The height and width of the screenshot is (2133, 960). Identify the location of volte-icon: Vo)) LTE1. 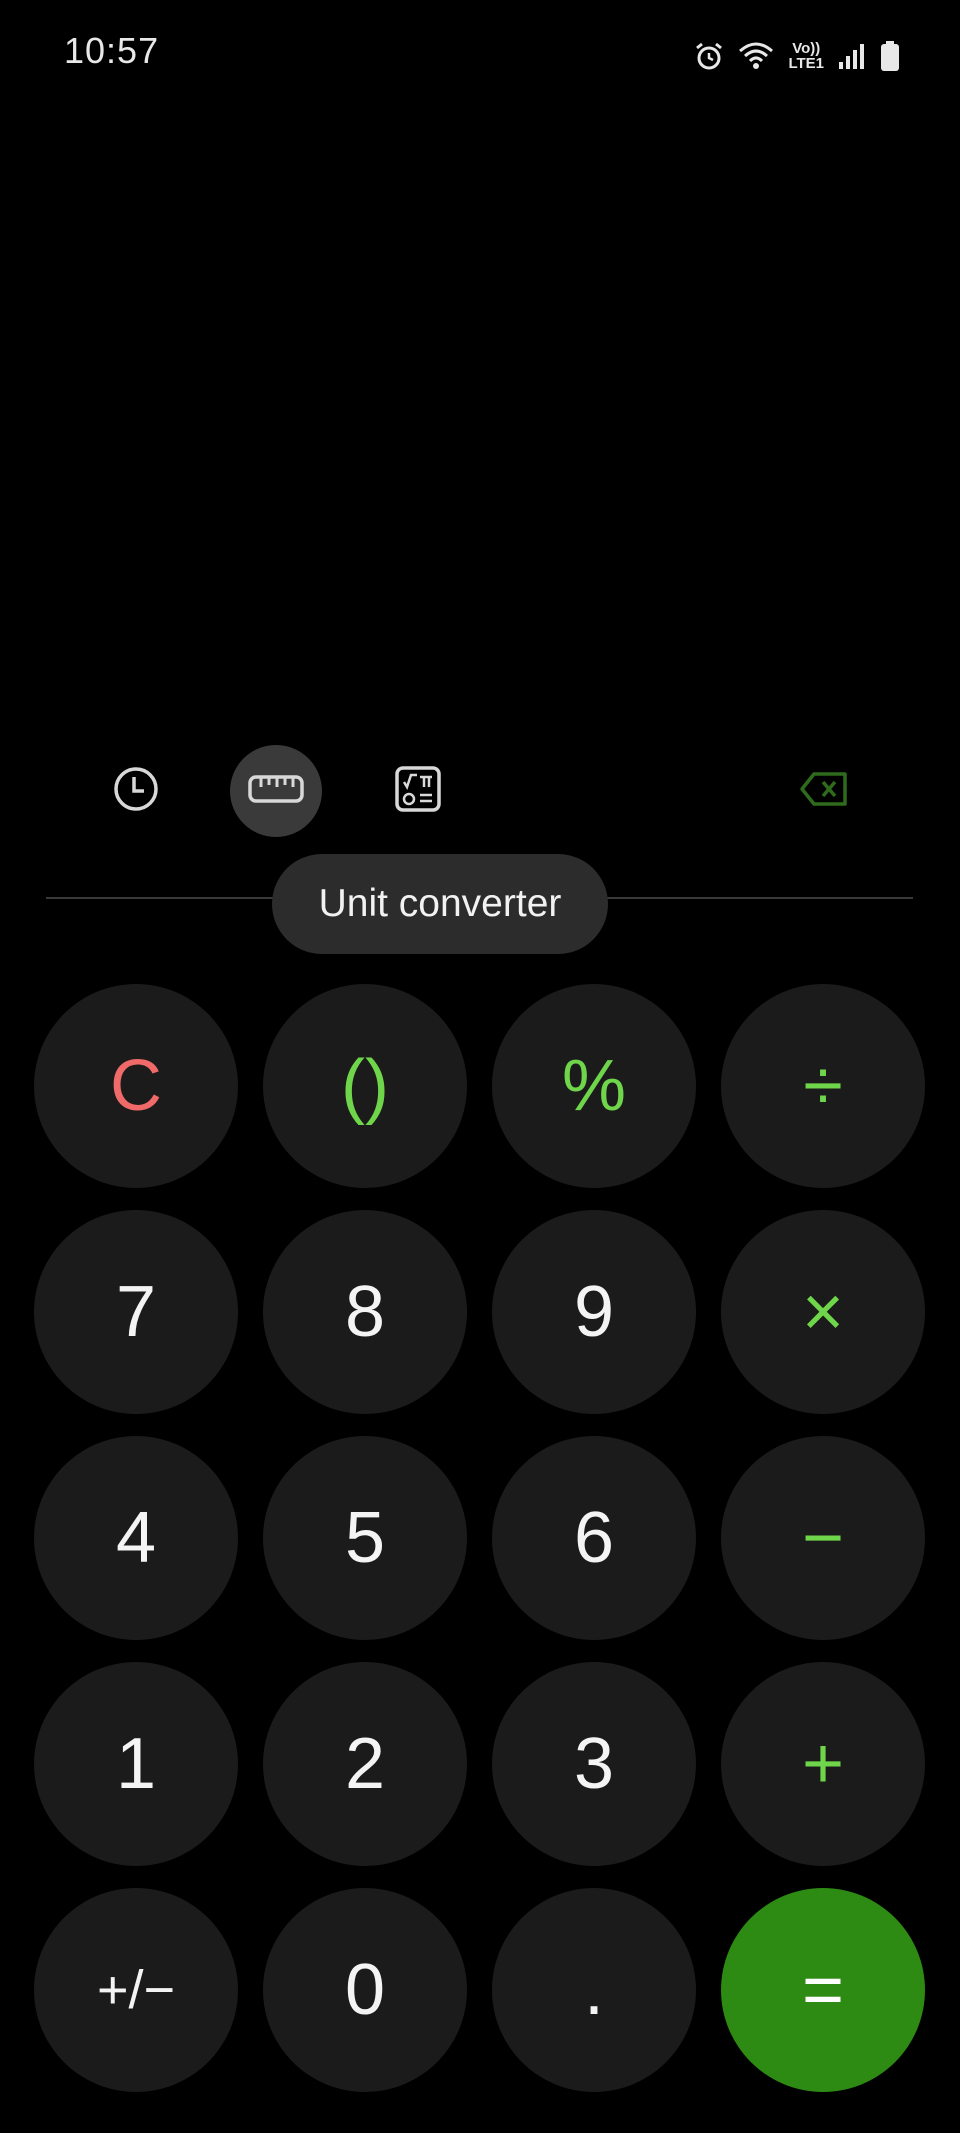
(806, 56).